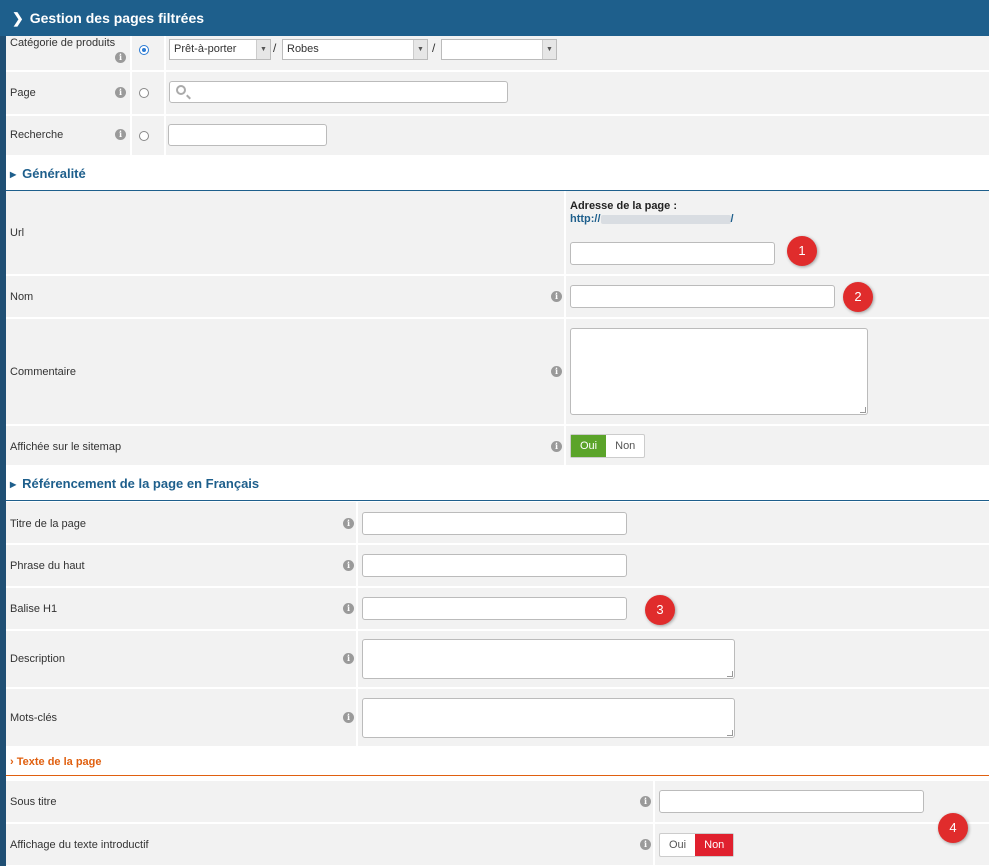 The height and width of the screenshot is (866, 989). I want to click on address-url: http:// /, so click(652, 219).